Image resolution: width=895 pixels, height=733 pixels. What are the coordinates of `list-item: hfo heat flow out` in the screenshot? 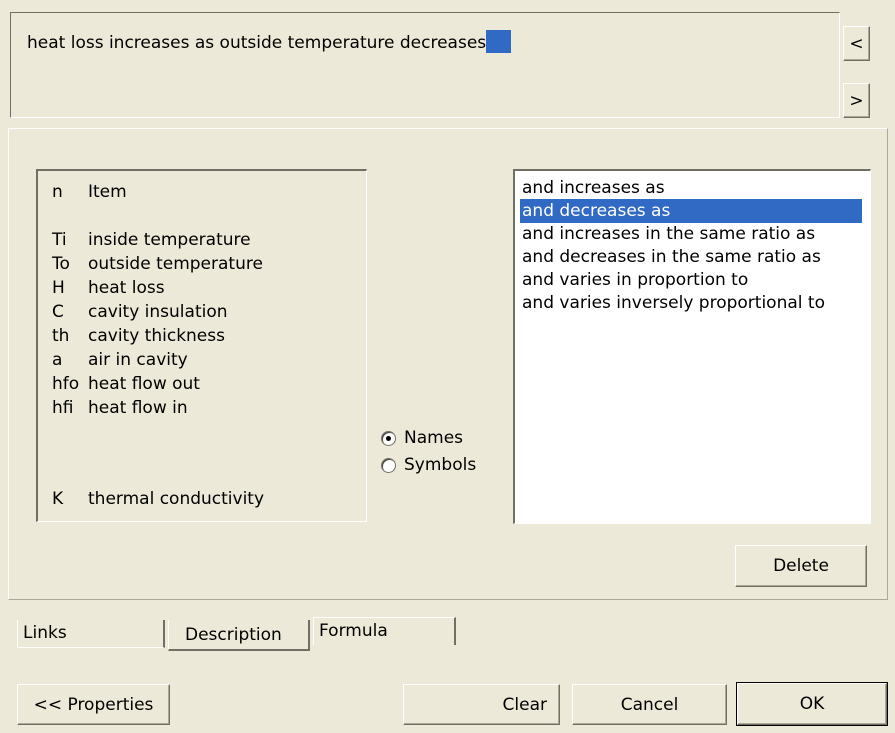 It's located at (126, 384).